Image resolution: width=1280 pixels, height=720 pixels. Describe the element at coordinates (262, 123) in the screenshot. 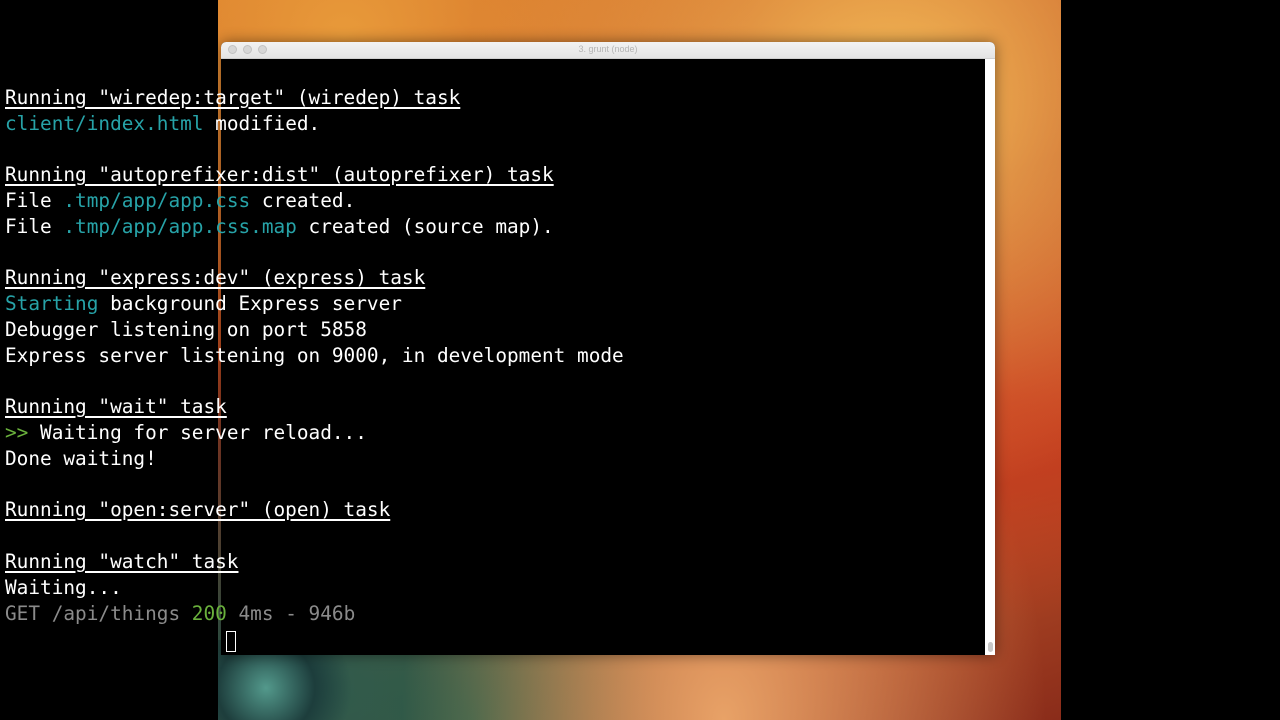

I see `wiredep-status: modified.` at that location.